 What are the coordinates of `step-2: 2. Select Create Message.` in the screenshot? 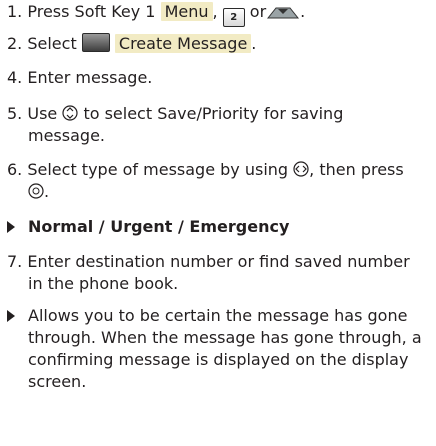 It's located at (132, 43).